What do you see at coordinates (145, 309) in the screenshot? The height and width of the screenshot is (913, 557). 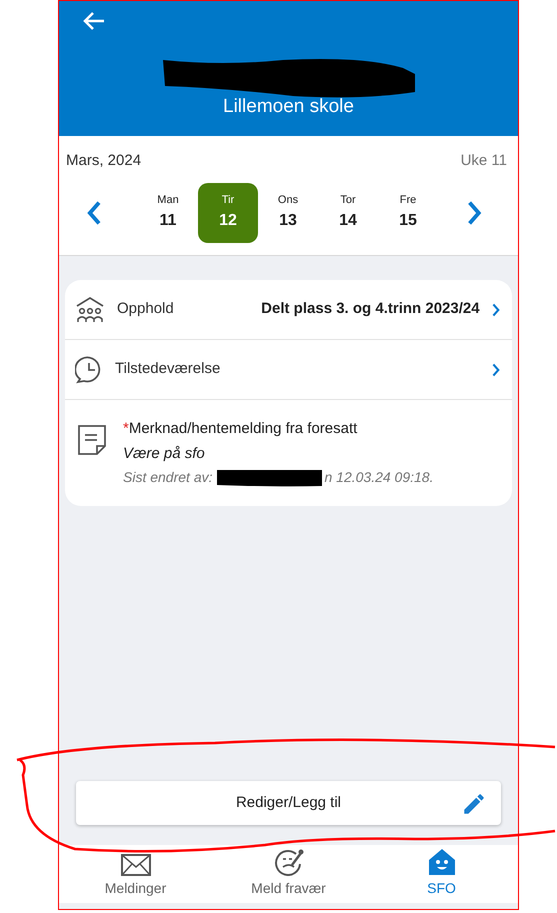 I see `row-label: Opphold` at bounding box center [145, 309].